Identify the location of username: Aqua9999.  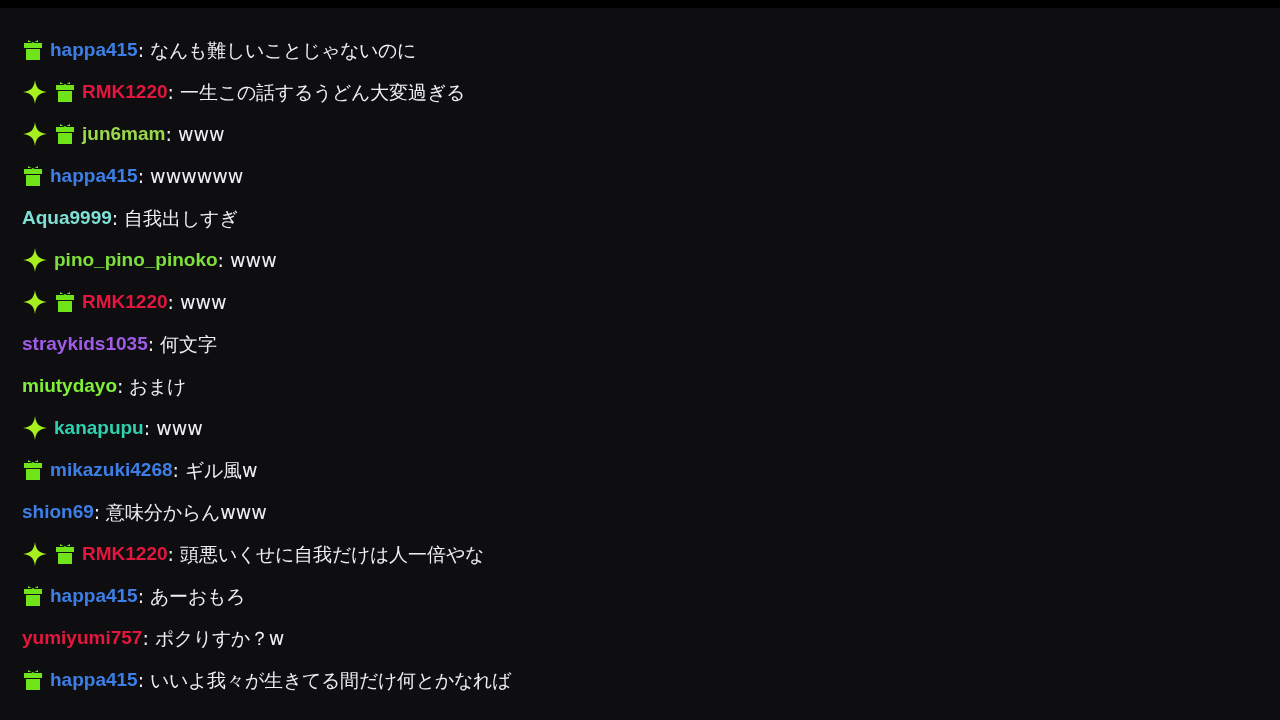
(67, 218).